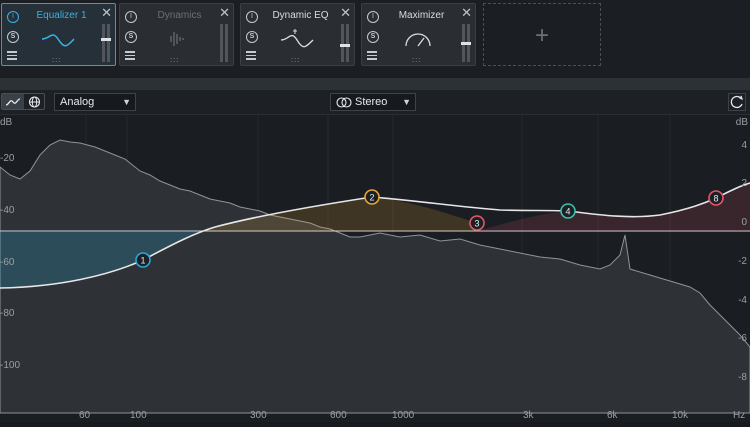  What do you see at coordinates (739, 415) in the screenshot?
I see `freq-unit: Hz` at bounding box center [739, 415].